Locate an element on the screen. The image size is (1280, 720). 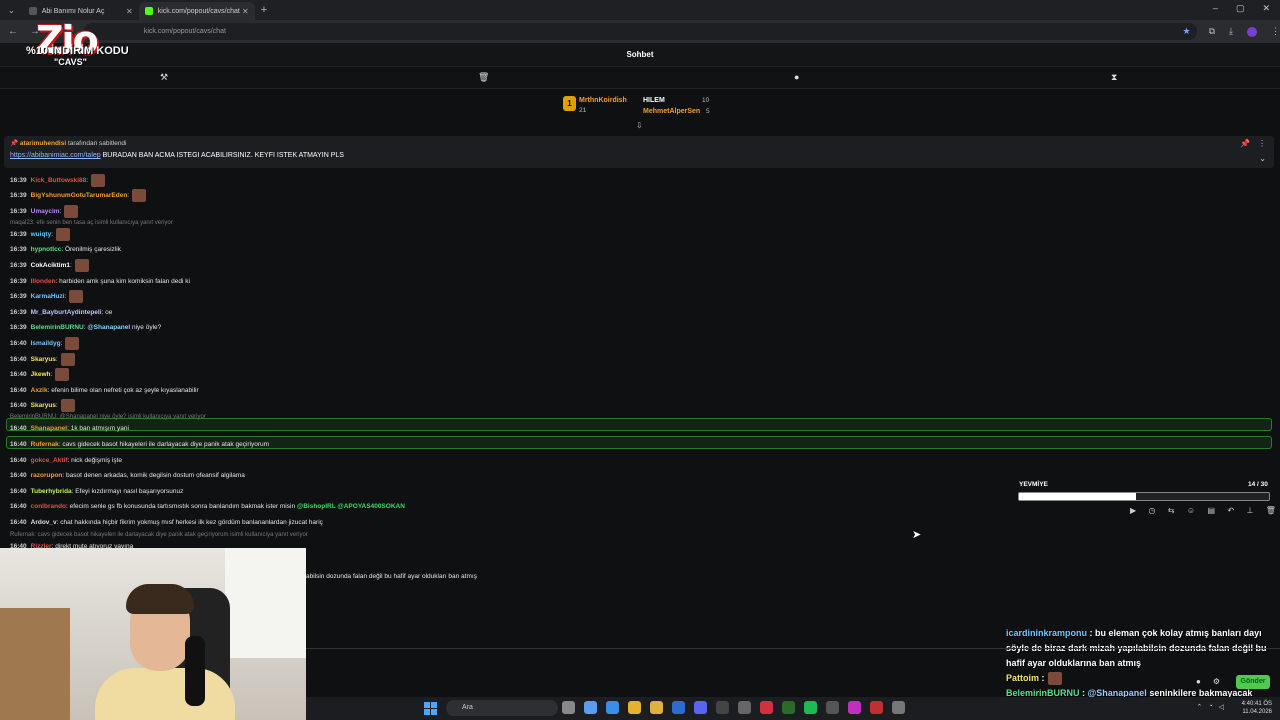
chat-message: 16:39 hypnotlcc: Örenilmiş çaresizlik is located at coordinates (65, 250).